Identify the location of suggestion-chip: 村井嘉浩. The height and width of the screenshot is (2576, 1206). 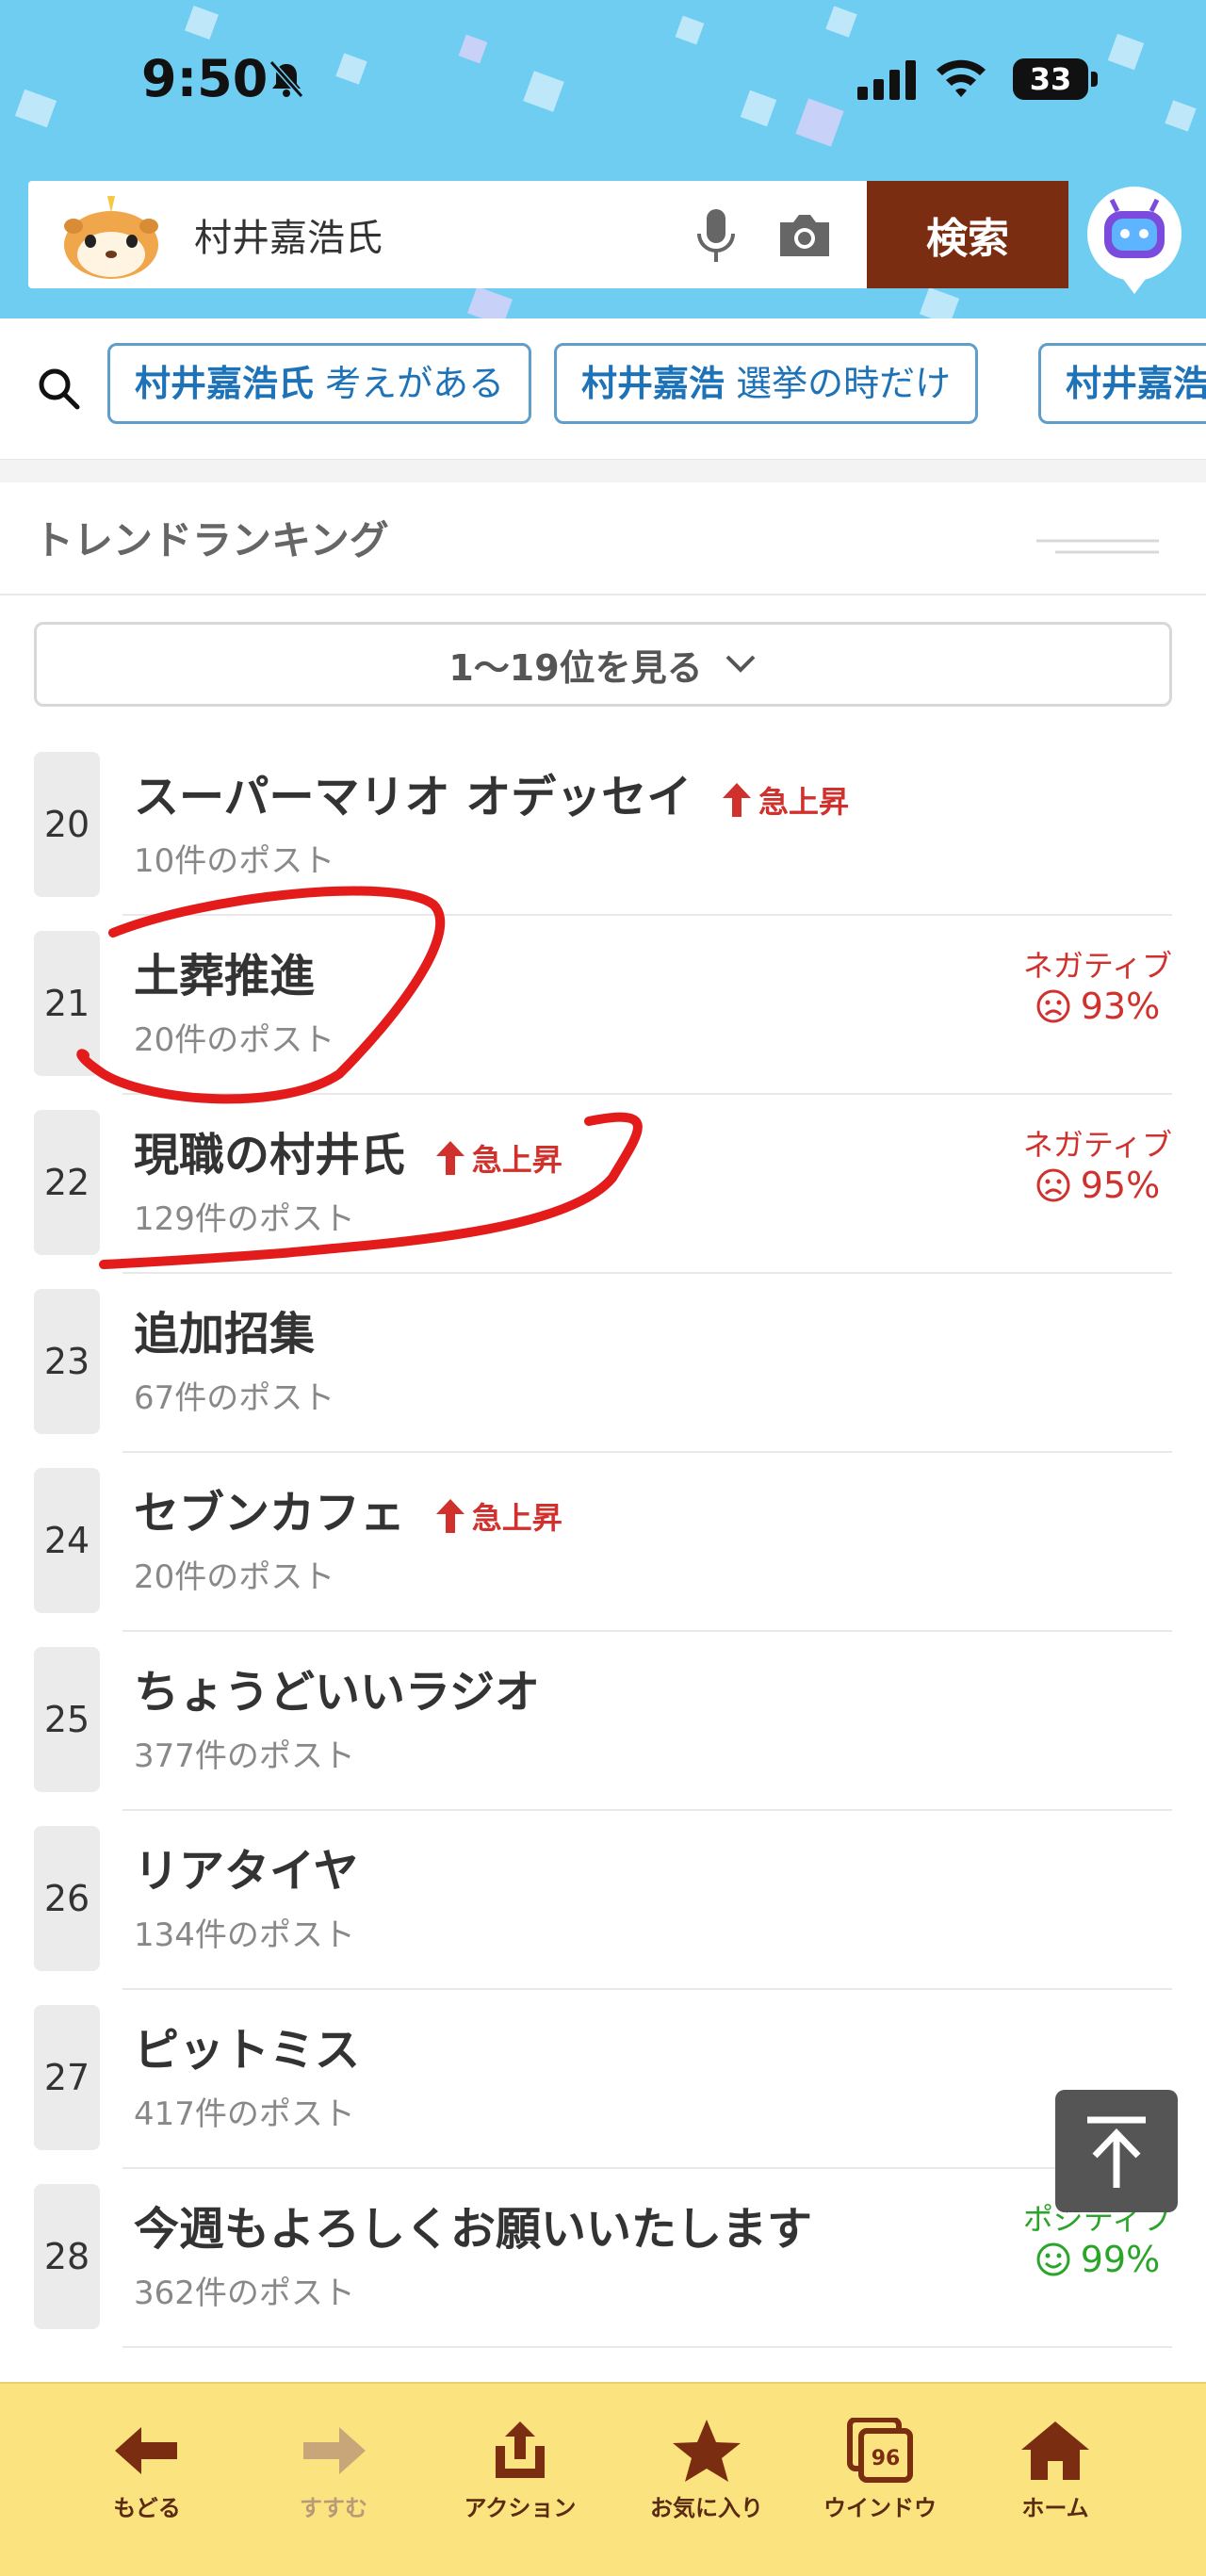
(1122, 383).